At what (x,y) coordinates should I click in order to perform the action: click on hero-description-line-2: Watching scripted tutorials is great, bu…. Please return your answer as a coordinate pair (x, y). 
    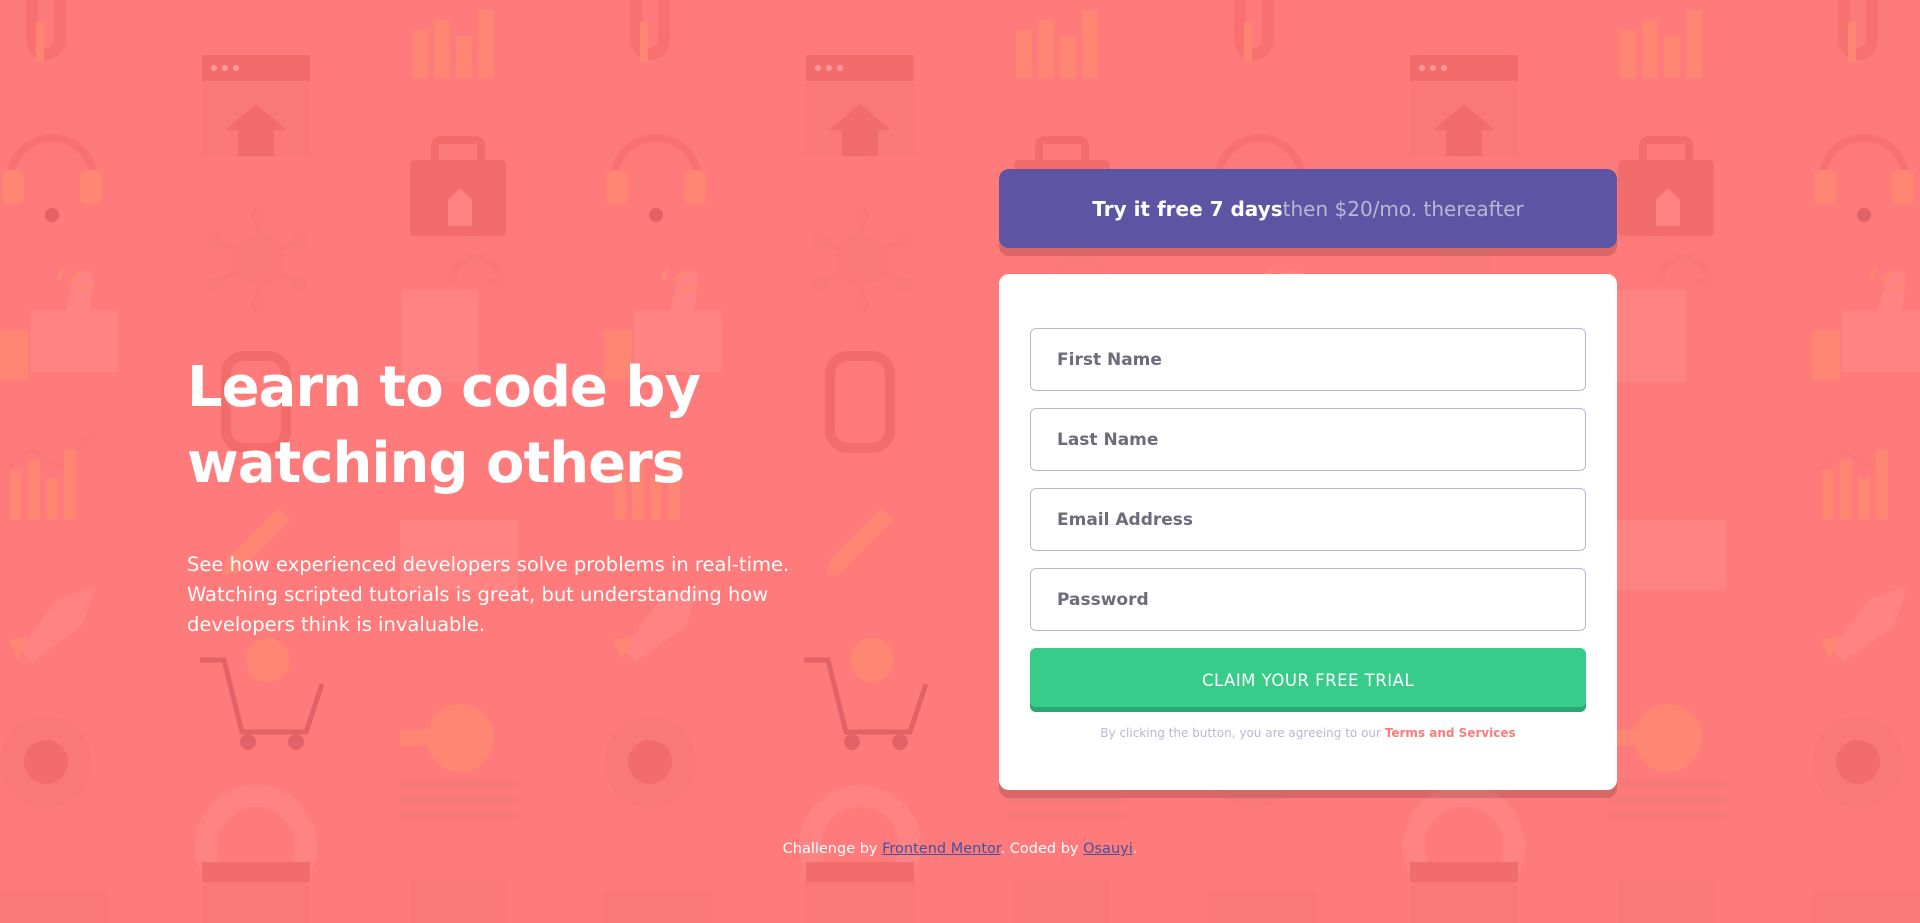
    Looking at the image, I should click on (478, 594).